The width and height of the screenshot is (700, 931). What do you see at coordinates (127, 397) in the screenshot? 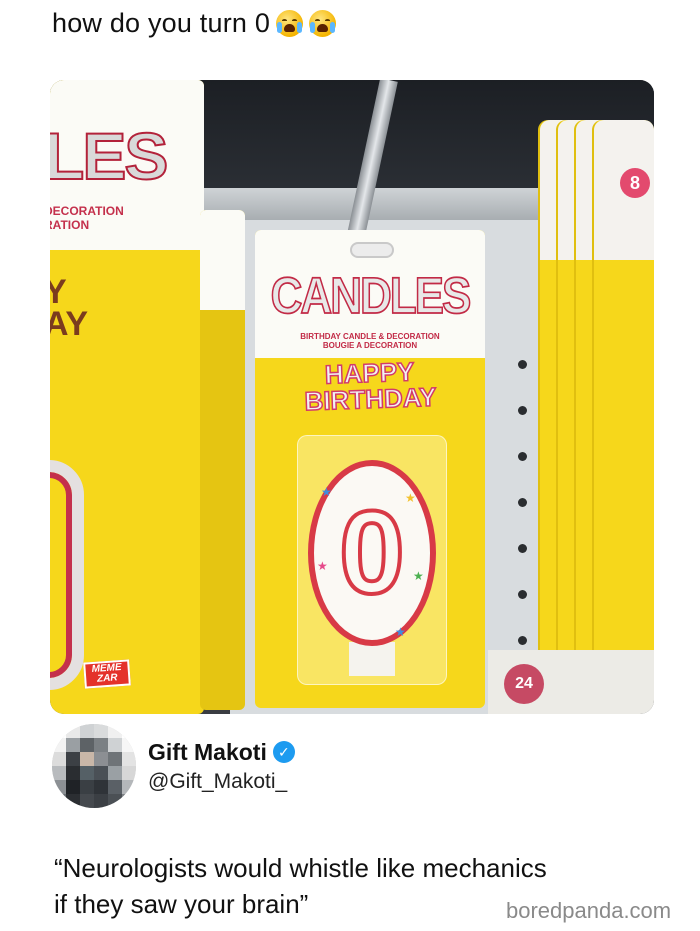
I see `left-candle-package: LES DECORATION RATION Y AY` at bounding box center [127, 397].